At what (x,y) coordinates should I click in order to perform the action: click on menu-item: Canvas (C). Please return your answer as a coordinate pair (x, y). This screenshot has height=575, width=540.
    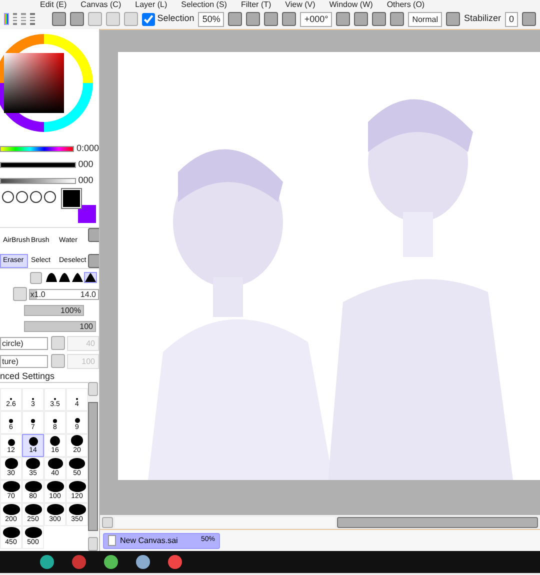
    Looking at the image, I should click on (101, 4).